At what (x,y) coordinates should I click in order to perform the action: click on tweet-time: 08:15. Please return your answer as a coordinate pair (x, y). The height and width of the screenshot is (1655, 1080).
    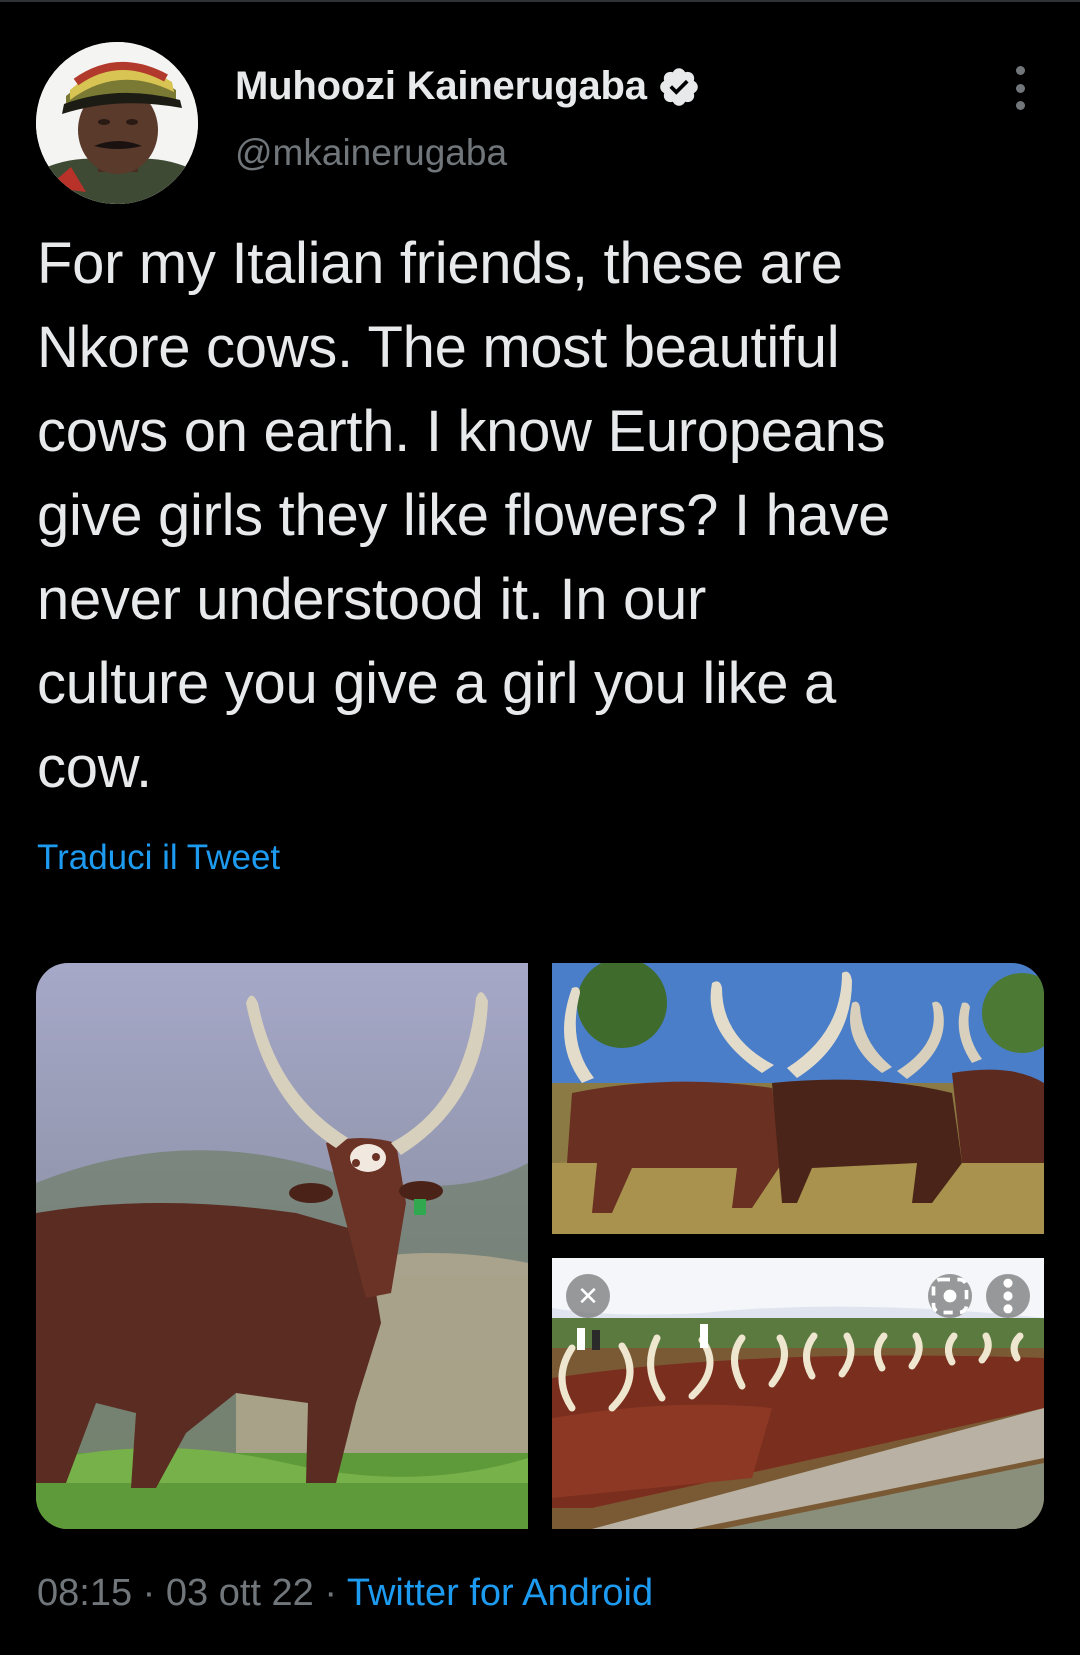
    Looking at the image, I should click on (85, 1593).